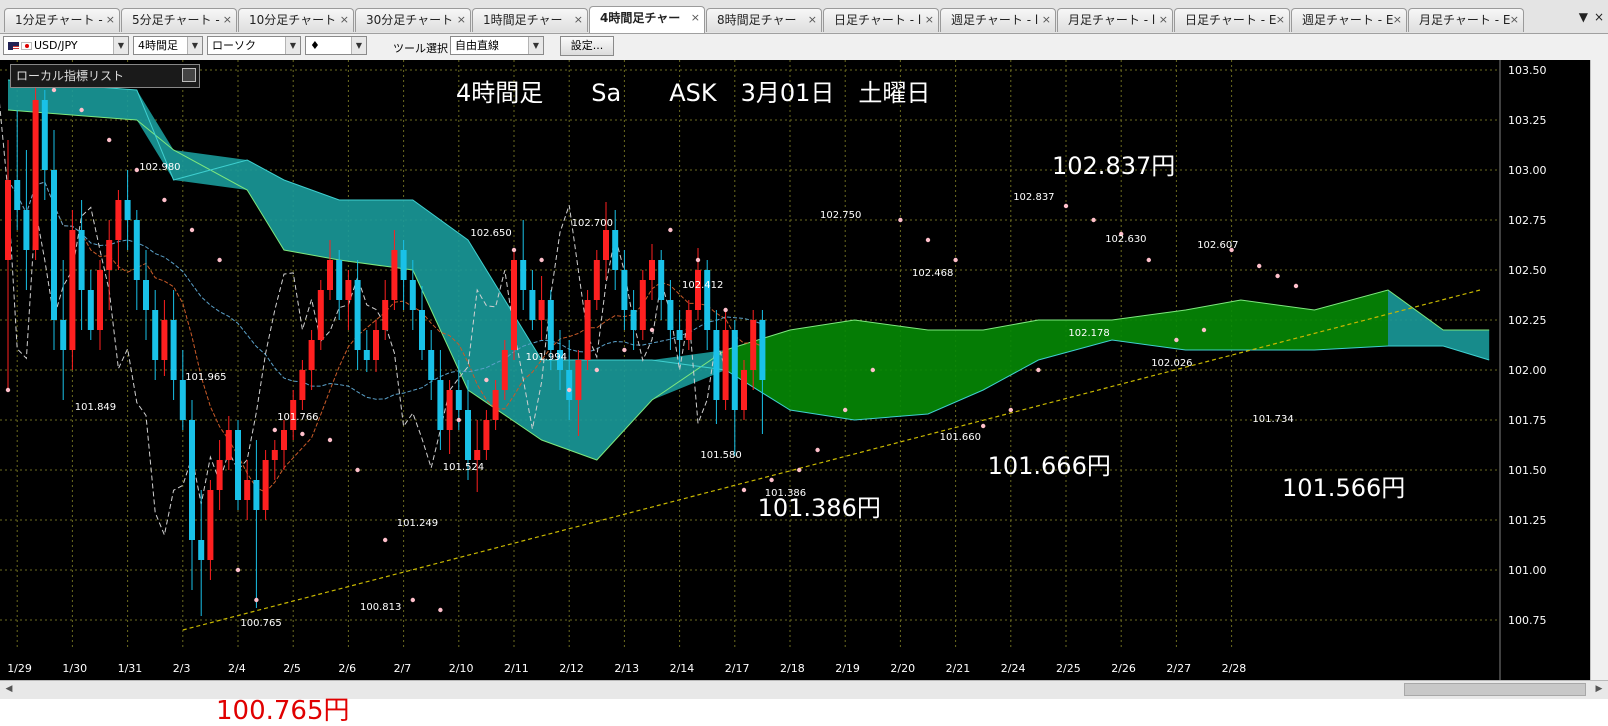 The image size is (1608, 726). What do you see at coordinates (1599, 689) in the screenshot?
I see `scroll-right-icon: ▶` at bounding box center [1599, 689].